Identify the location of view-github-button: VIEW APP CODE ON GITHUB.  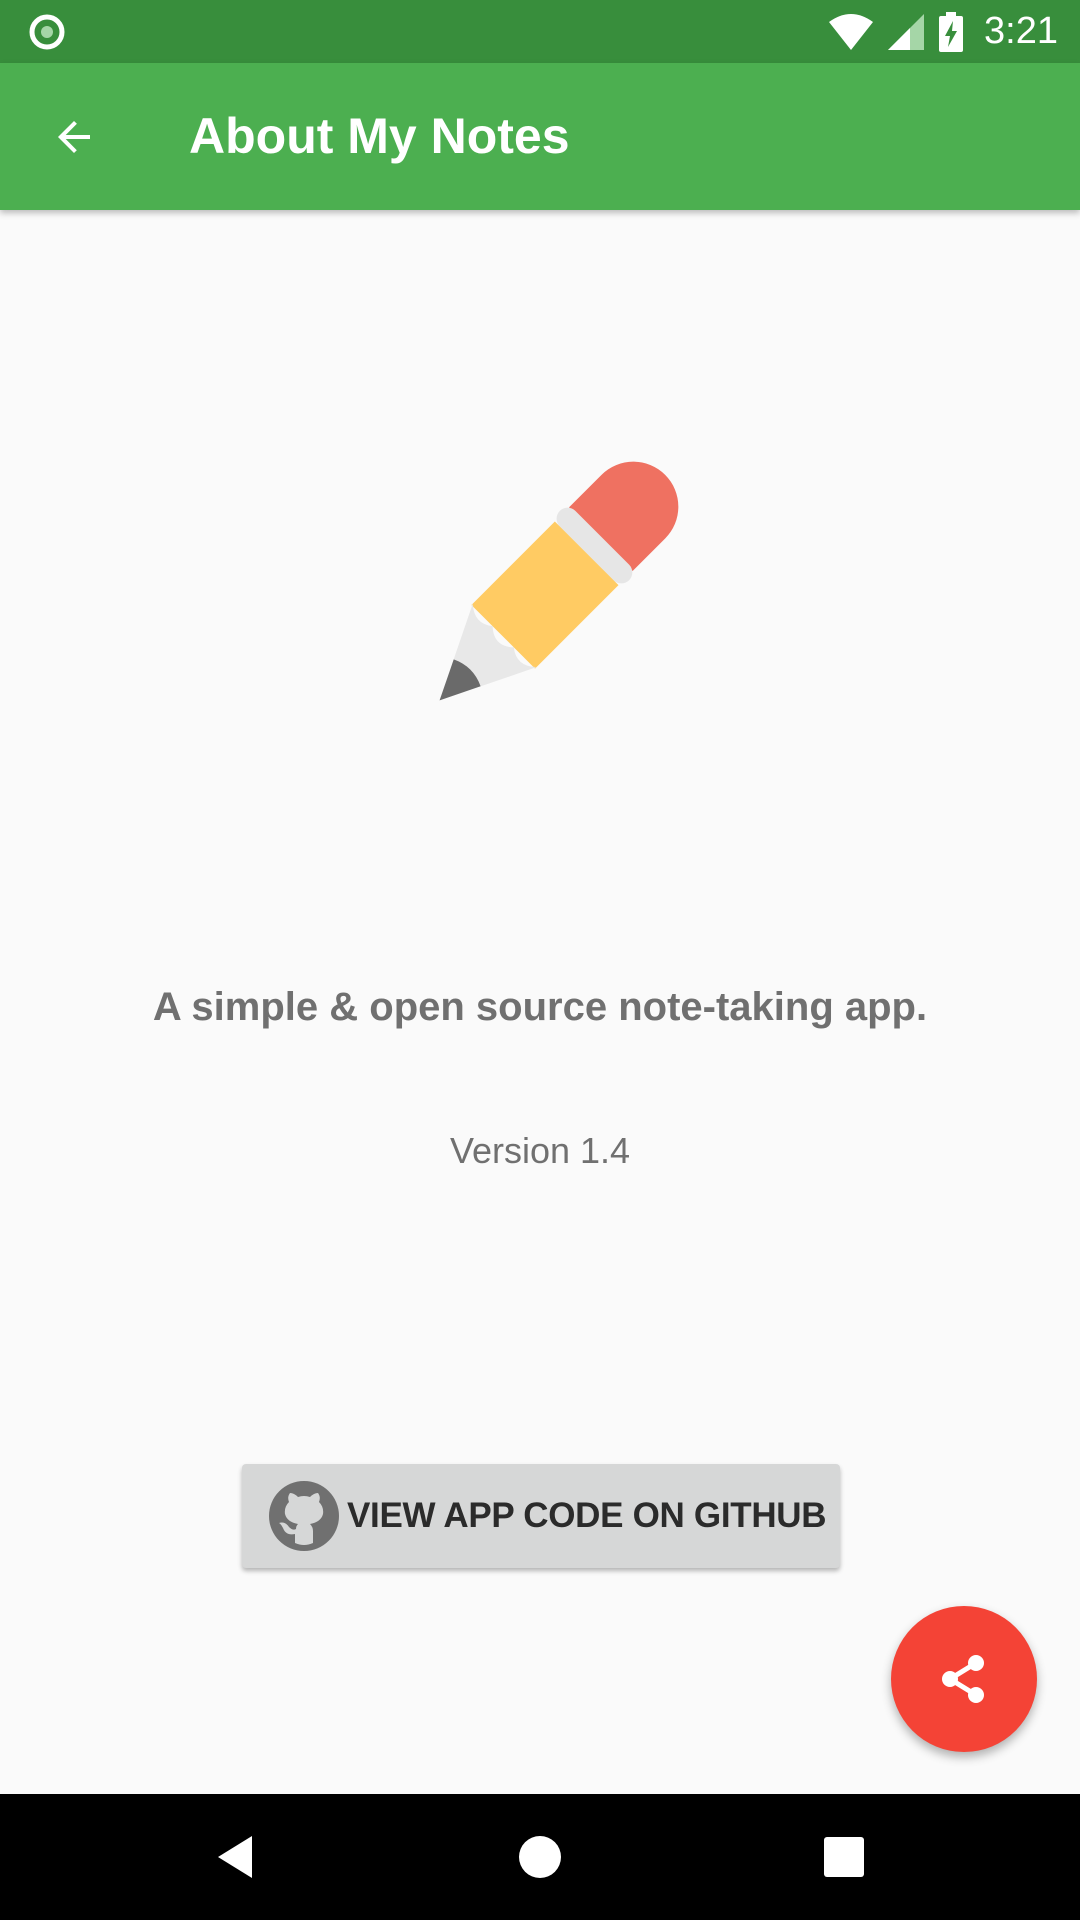
(541, 1516).